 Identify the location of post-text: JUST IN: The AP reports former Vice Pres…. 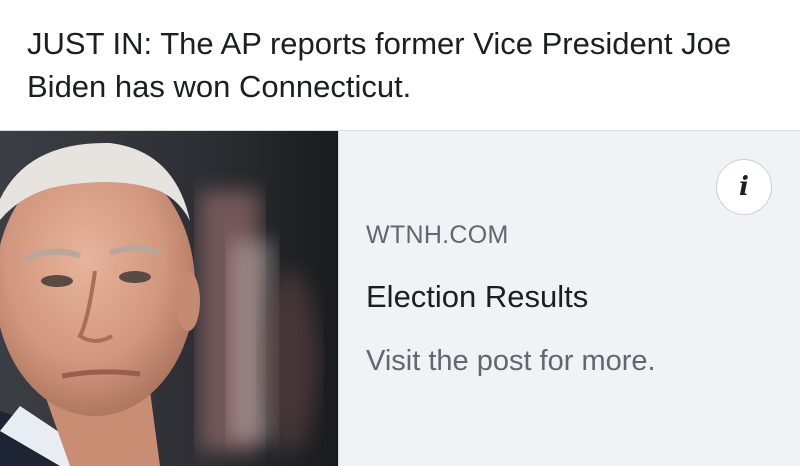
(379, 65).